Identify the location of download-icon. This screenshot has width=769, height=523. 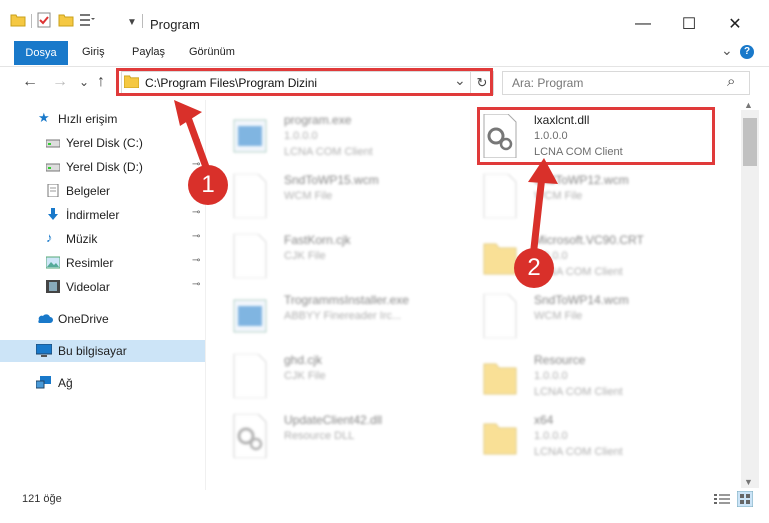
(53, 214).